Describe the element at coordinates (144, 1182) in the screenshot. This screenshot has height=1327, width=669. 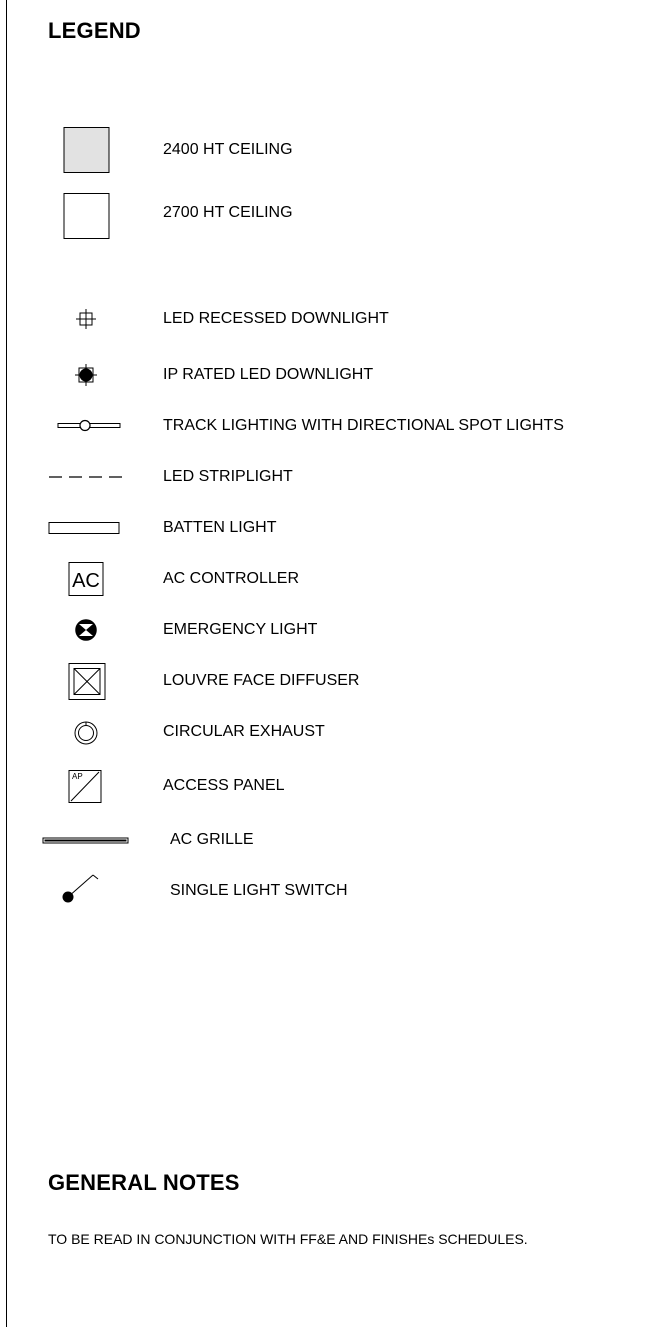
I see `general-notes-title: GENERAL NOTES` at that location.